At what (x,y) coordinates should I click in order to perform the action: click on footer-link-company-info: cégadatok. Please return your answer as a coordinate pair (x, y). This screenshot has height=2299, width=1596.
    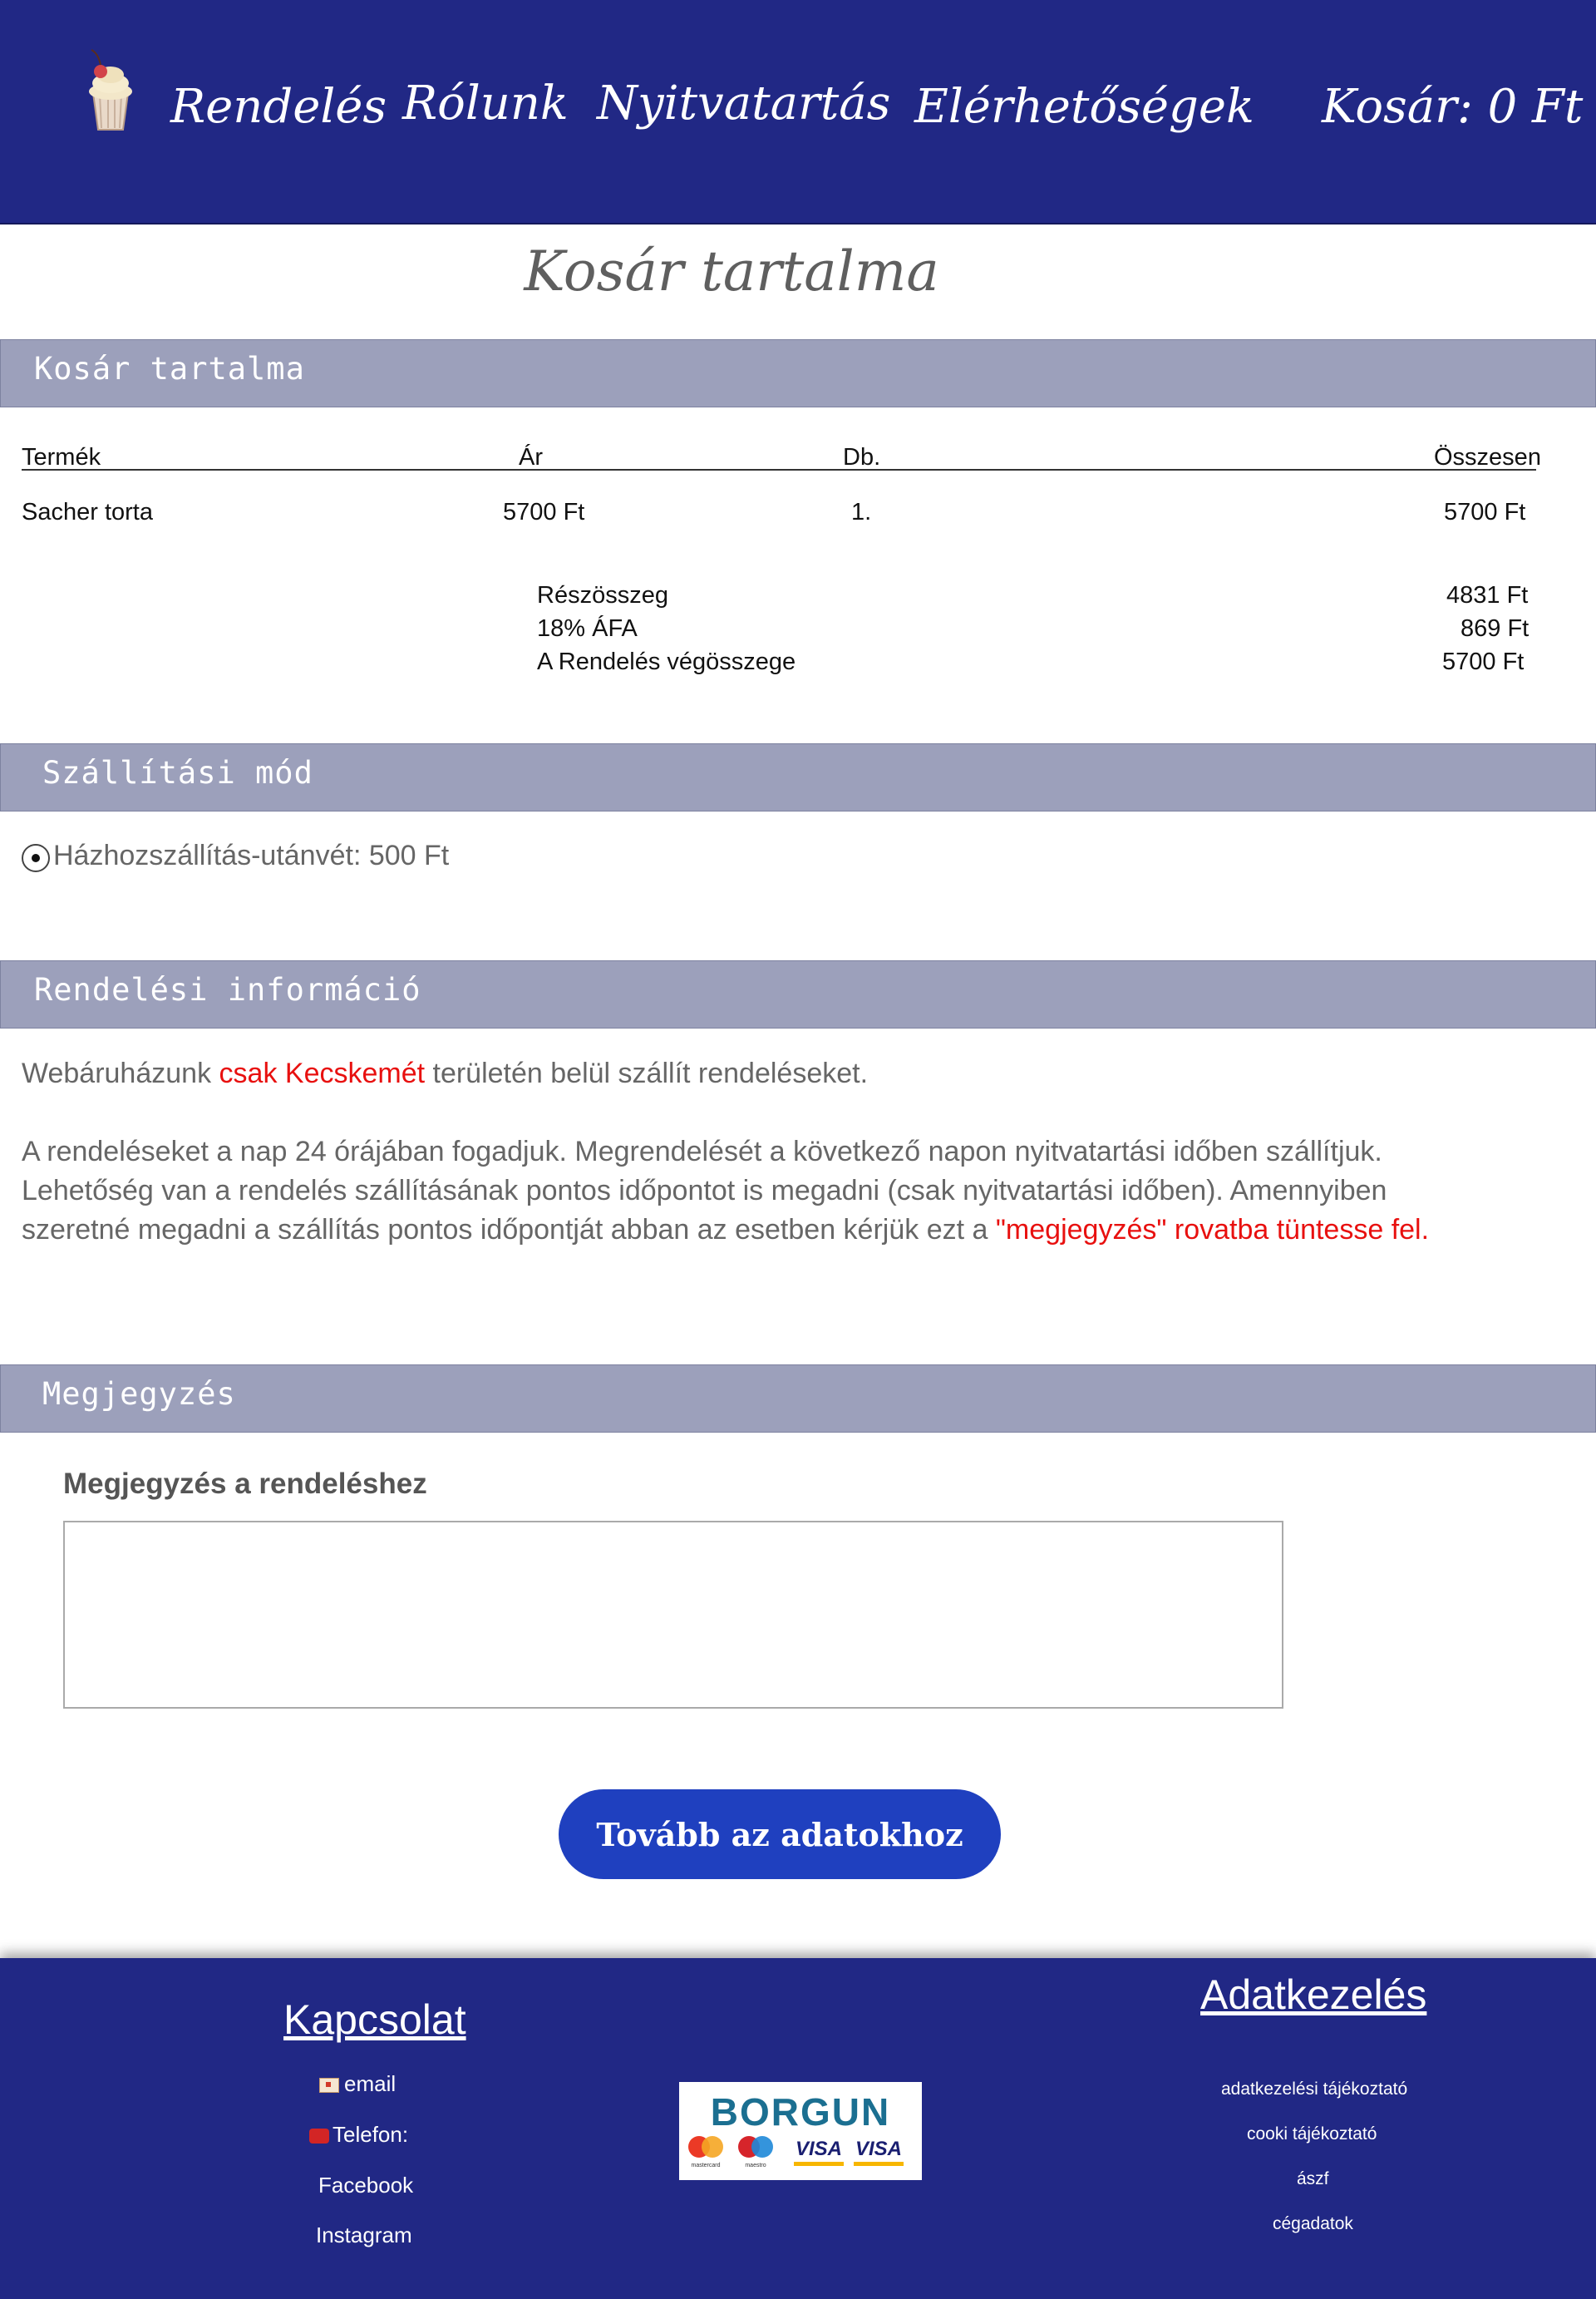
    Looking at the image, I should click on (1313, 2224).